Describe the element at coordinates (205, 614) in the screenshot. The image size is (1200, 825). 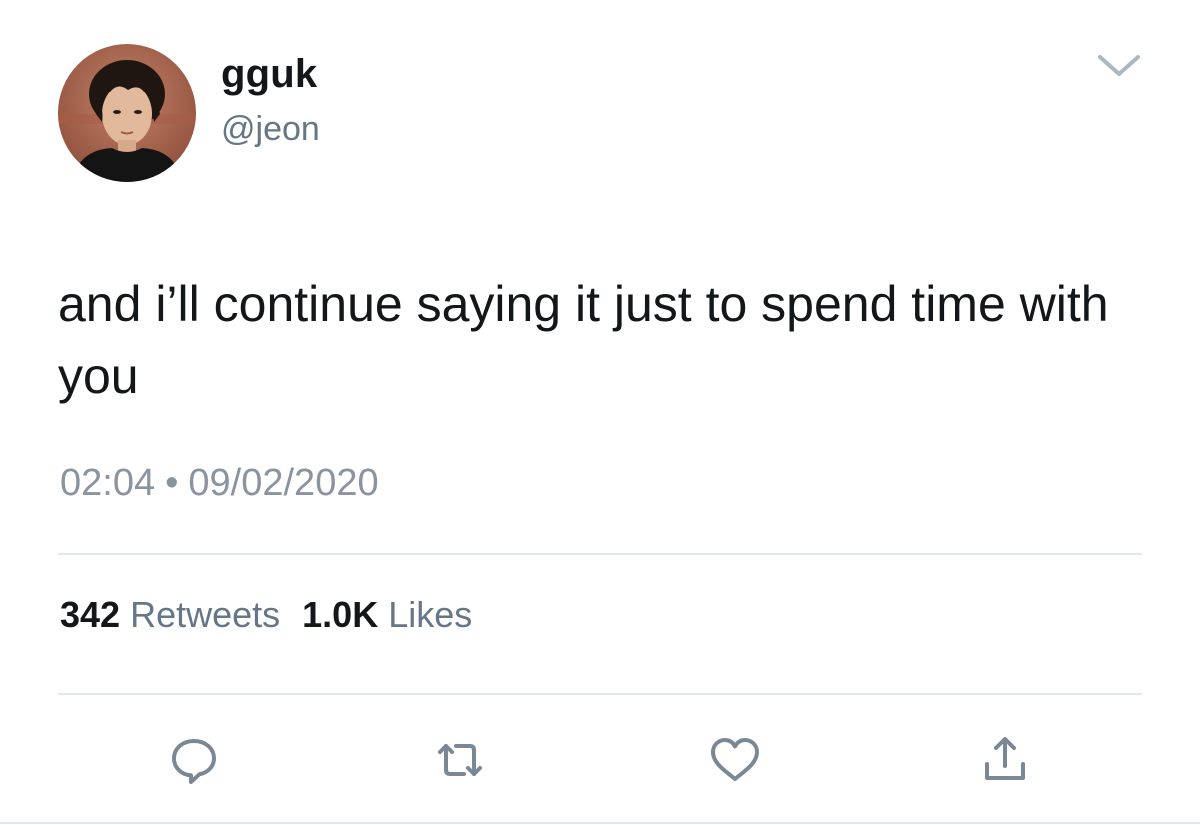
I see `retweets-label: Retweets` at that location.